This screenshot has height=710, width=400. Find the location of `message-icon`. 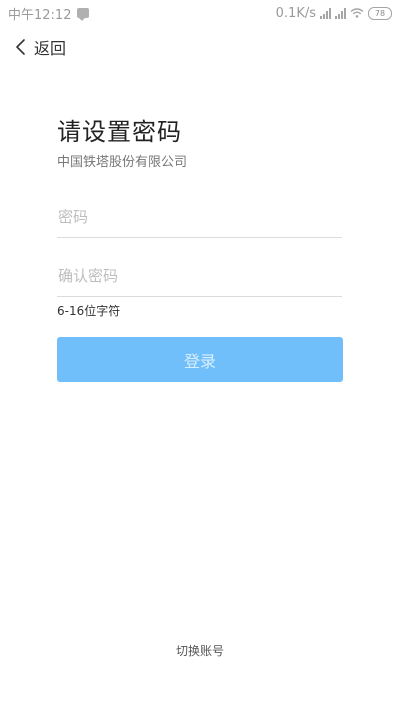

message-icon is located at coordinates (83, 14).